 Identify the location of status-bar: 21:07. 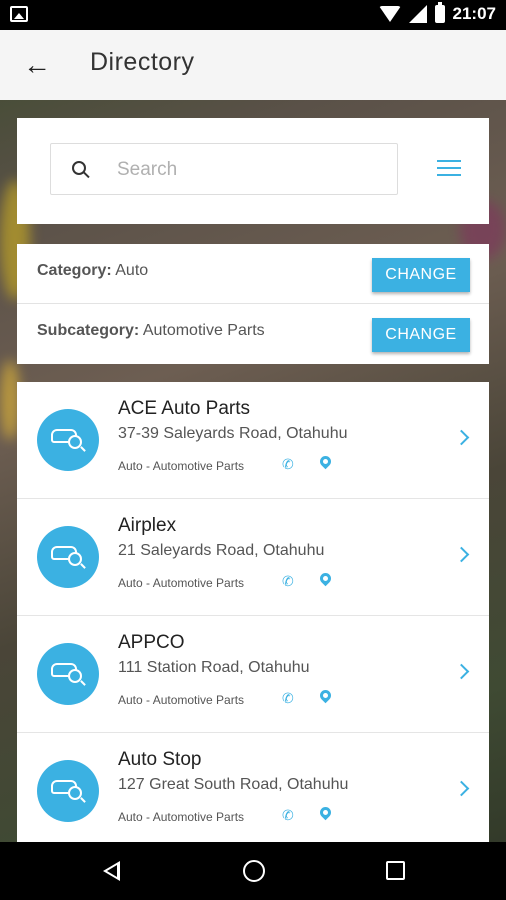
(253, 15).